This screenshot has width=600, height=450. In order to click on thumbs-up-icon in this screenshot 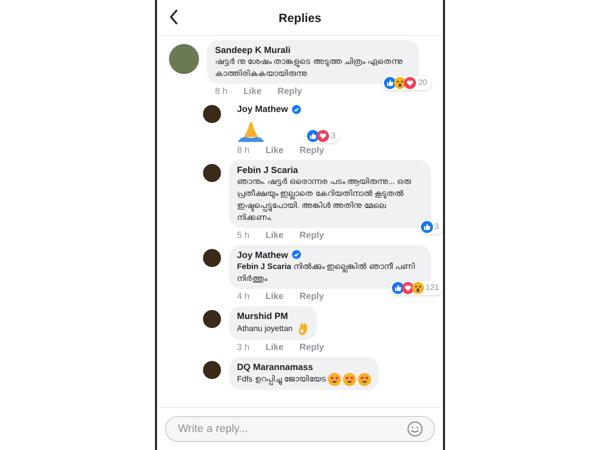, I will do `click(426, 226)`.